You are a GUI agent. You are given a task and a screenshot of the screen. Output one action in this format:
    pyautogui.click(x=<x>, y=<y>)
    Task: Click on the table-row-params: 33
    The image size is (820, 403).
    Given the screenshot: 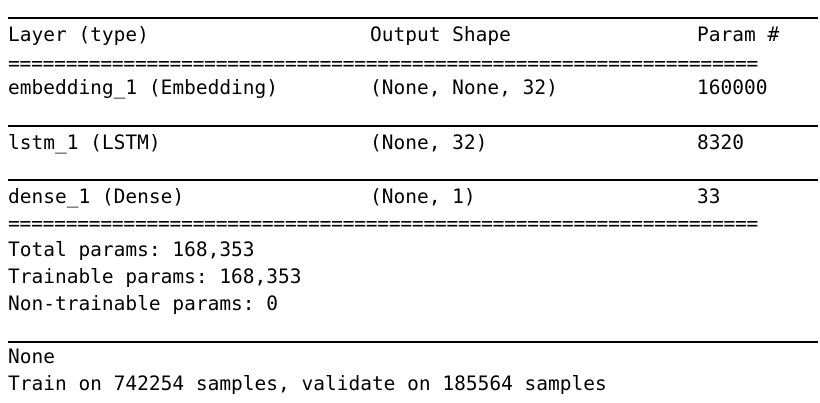 What is the action you would take?
    pyautogui.click(x=709, y=196)
    